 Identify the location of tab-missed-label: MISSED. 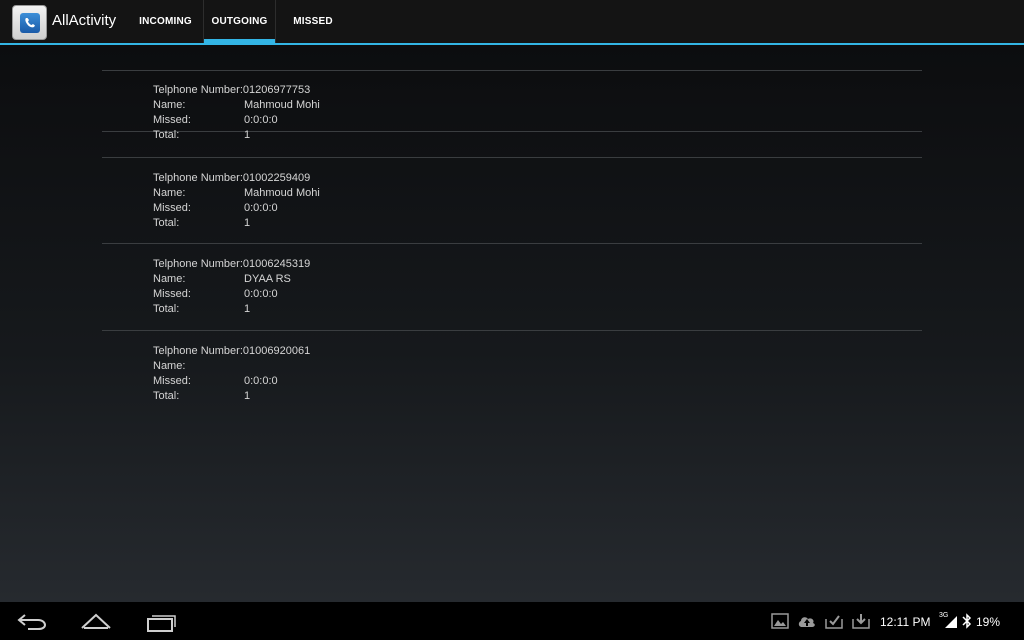
(313, 21).